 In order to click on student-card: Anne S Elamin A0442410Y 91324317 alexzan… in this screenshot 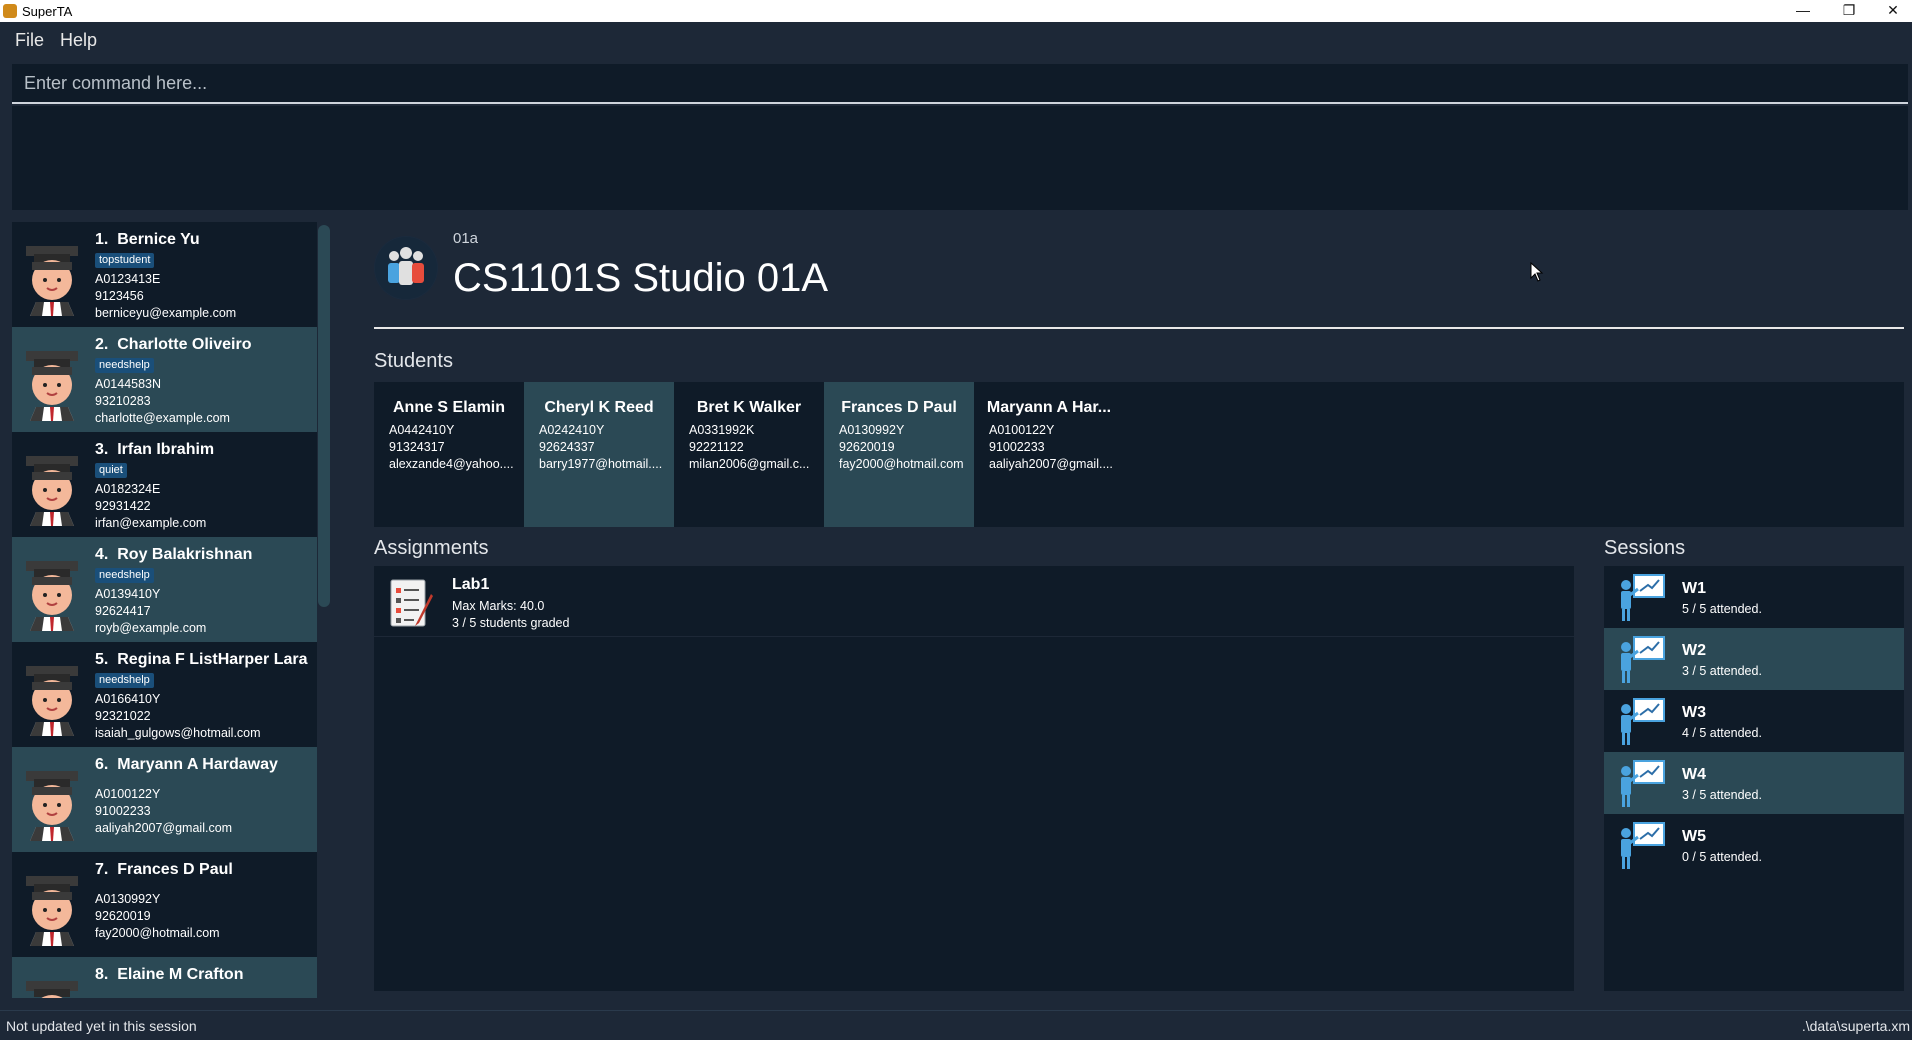, I will do `click(449, 454)`.